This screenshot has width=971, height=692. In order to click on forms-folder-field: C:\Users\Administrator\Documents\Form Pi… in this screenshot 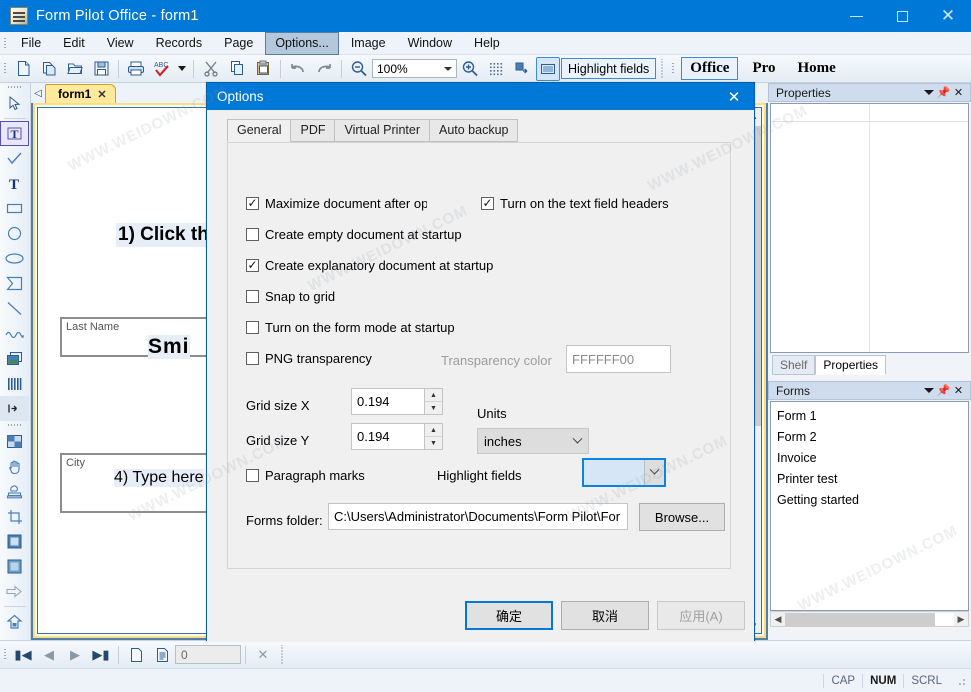, I will do `click(478, 516)`.